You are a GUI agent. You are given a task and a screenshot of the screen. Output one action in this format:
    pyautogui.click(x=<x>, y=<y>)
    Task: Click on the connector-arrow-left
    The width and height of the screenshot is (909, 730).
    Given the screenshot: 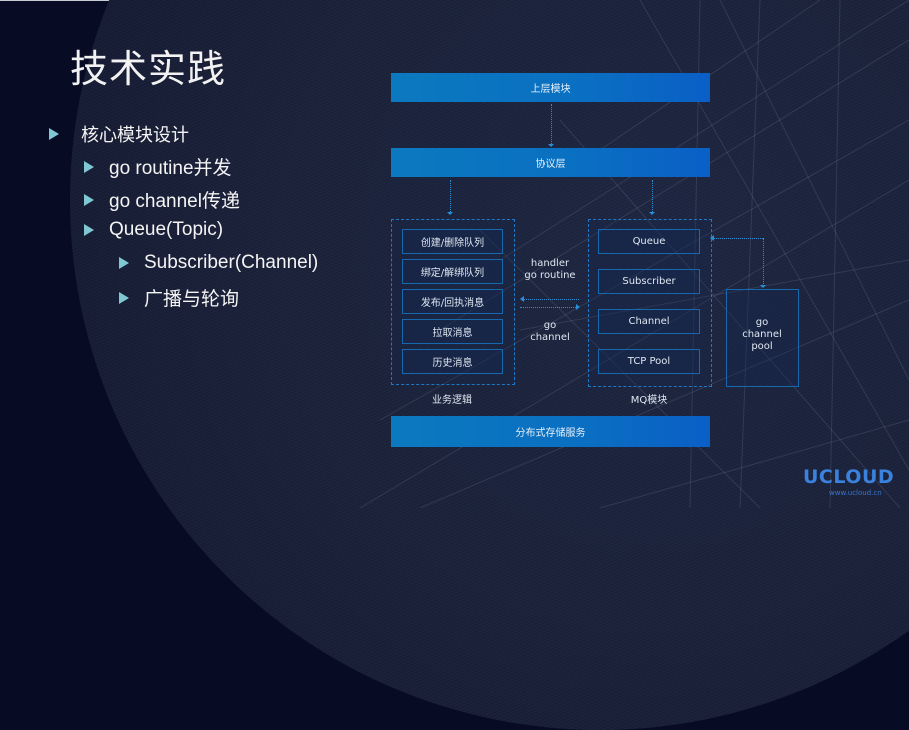 What is the action you would take?
    pyautogui.click(x=551, y=299)
    